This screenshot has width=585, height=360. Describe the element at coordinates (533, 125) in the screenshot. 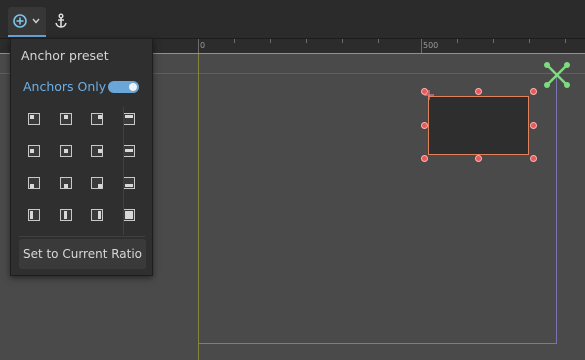

I see `resize-handle-right` at that location.